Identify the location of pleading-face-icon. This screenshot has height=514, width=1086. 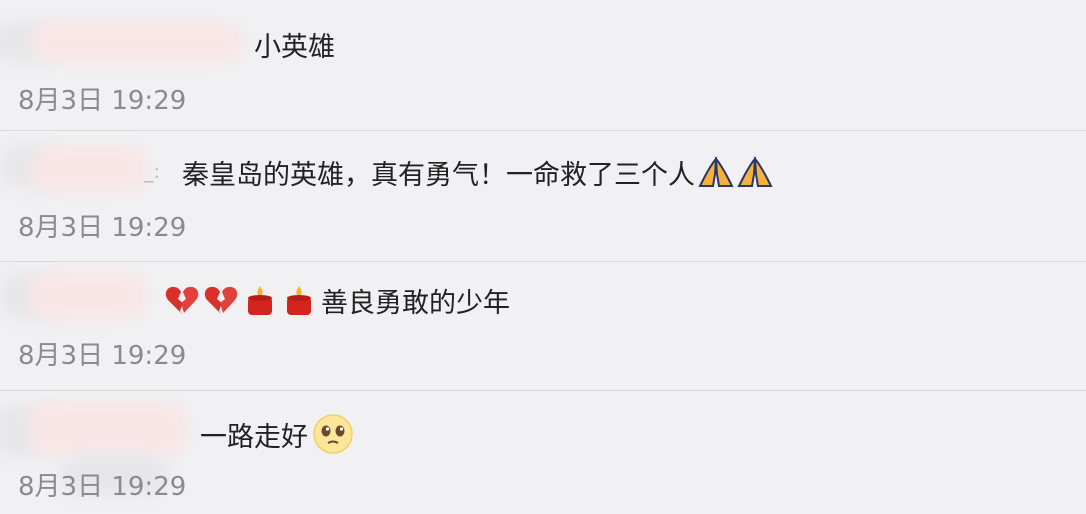
(333, 434).